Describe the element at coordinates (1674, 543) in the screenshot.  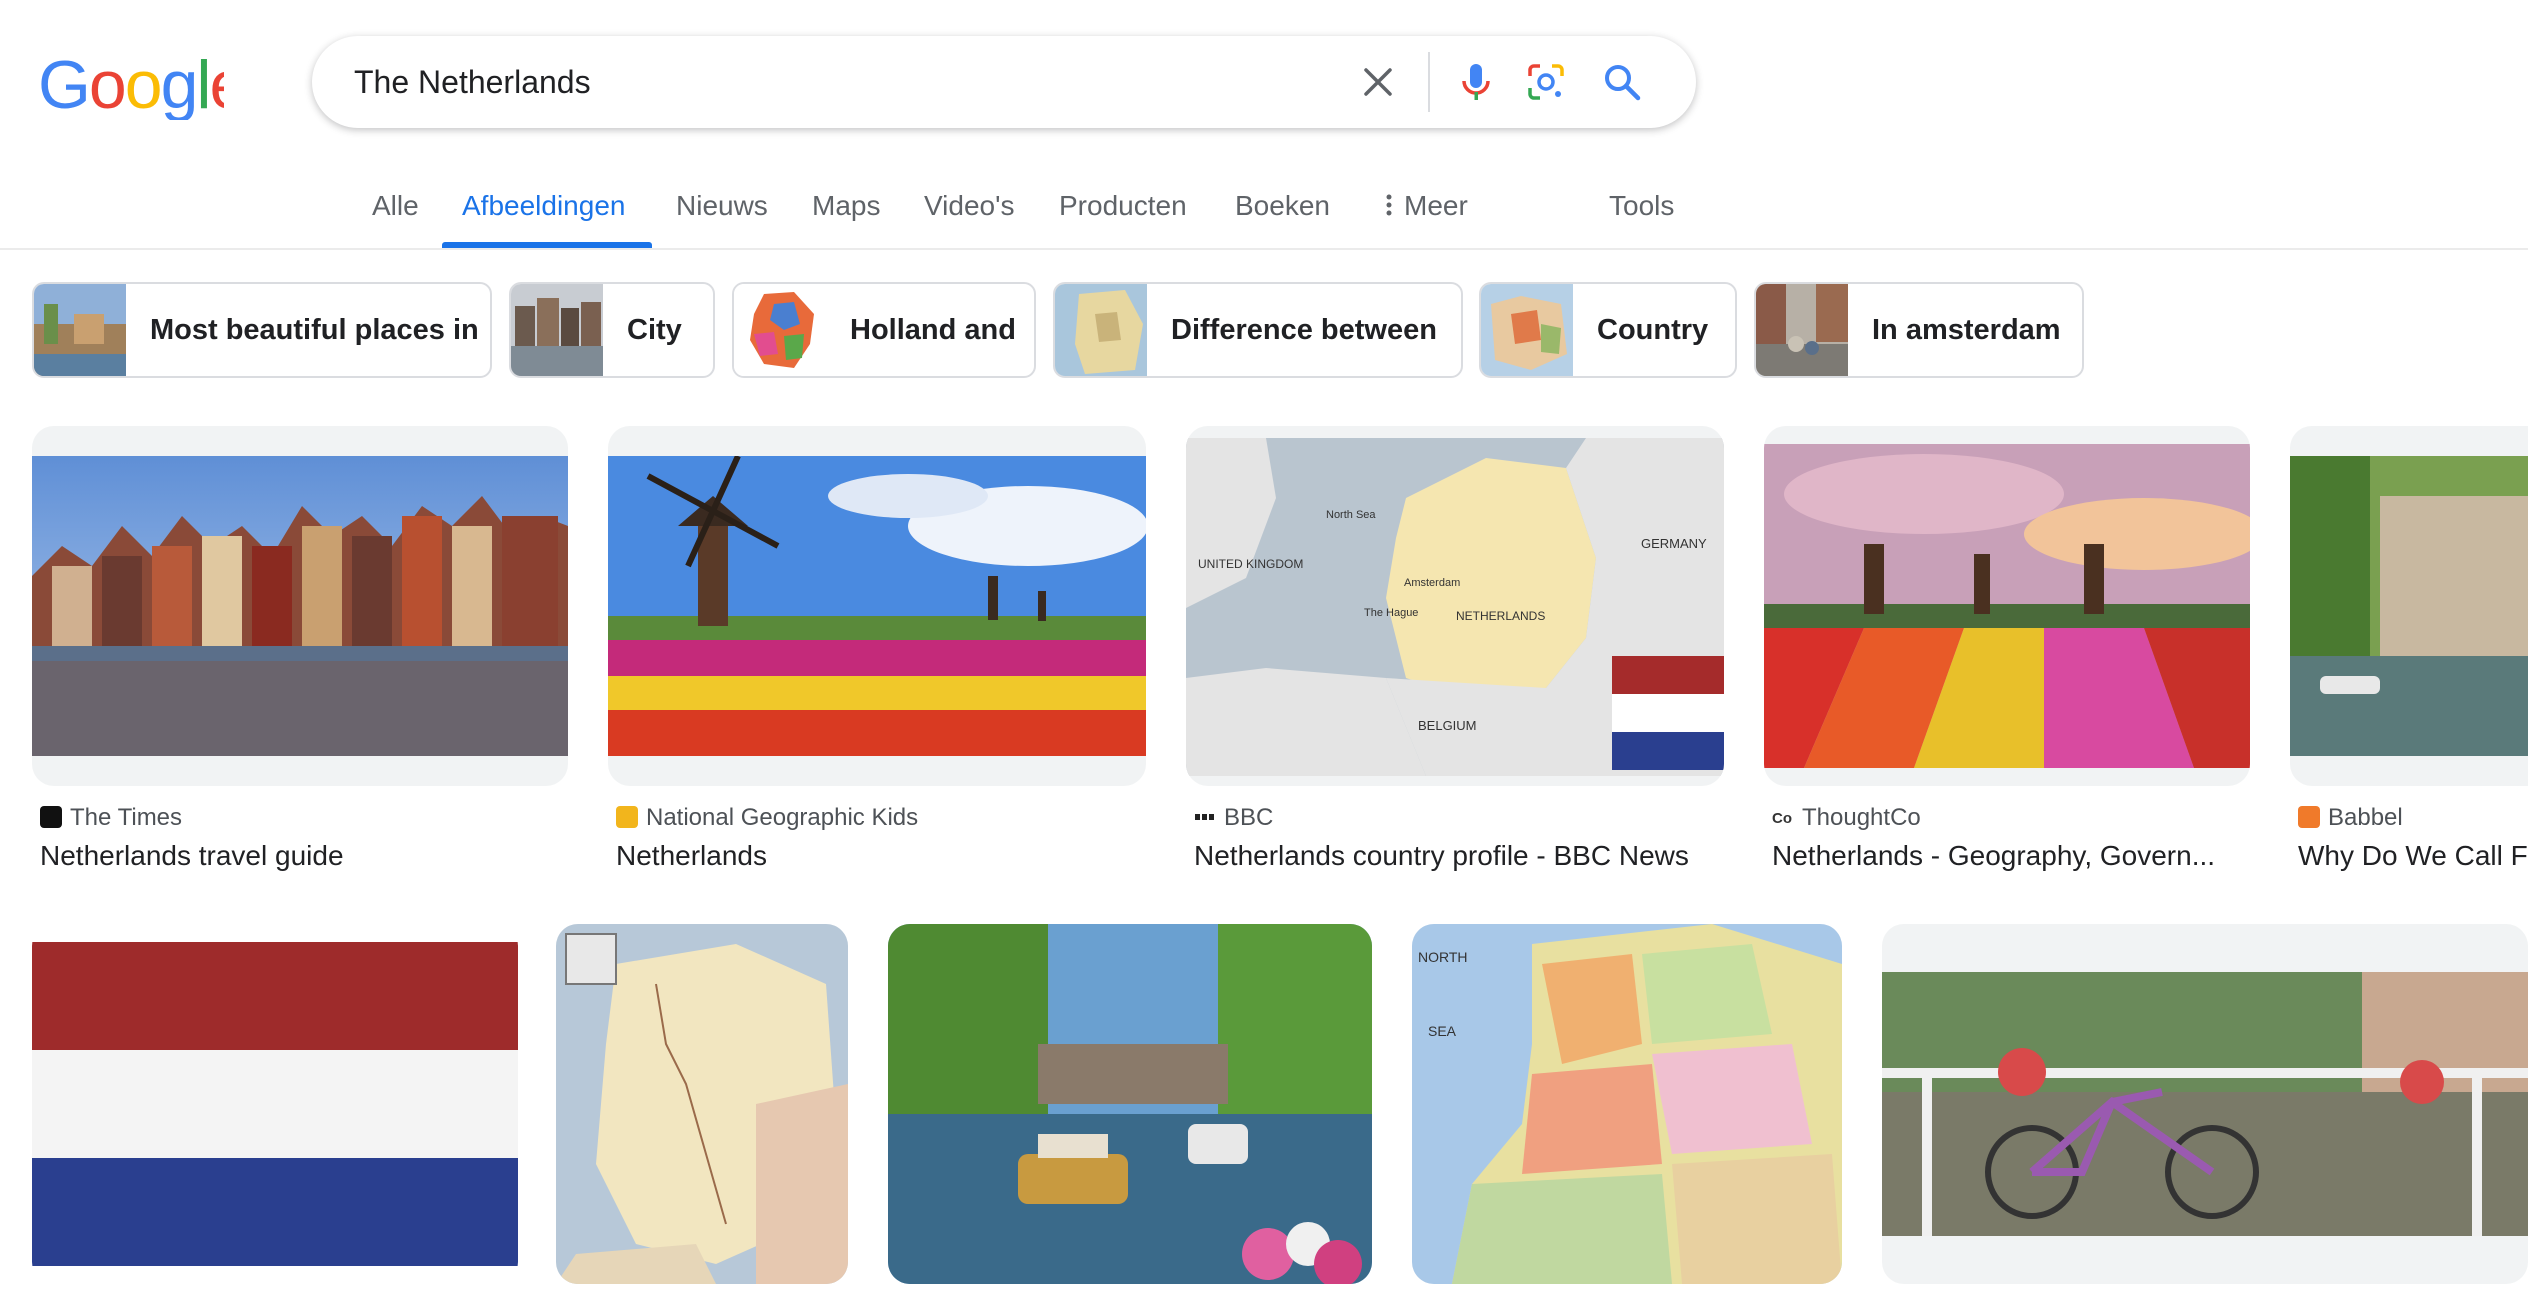
I see `map-label-germany: GERMANY` at that location.